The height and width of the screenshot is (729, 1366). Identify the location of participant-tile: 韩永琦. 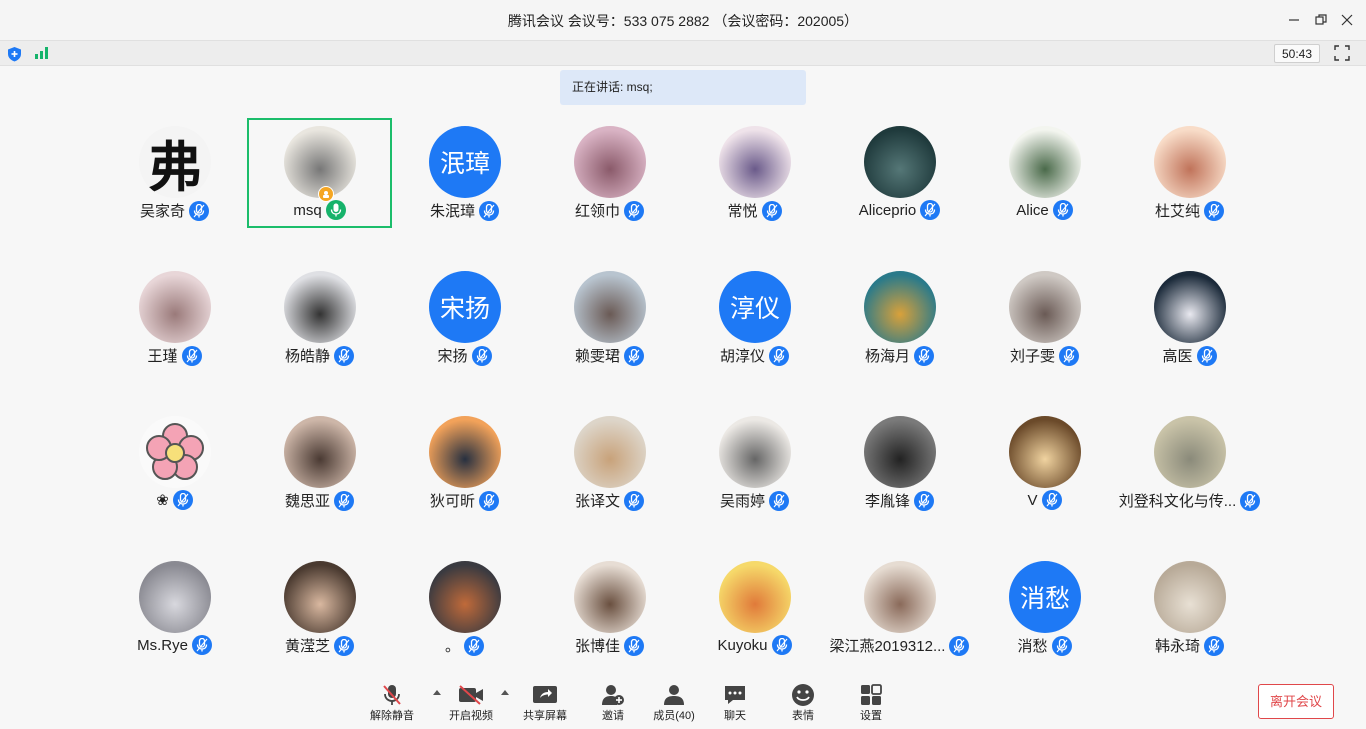
(1189, 608).